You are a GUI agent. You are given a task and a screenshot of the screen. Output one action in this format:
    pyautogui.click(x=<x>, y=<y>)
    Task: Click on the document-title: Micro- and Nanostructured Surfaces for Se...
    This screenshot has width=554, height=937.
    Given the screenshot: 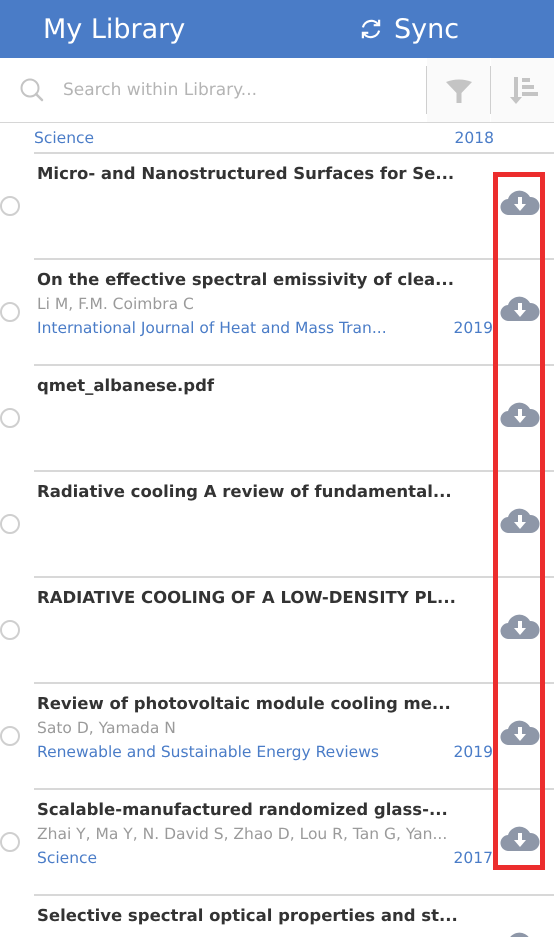 What is the action you would take?
    pyautogui.click(x=245, y=173)
    